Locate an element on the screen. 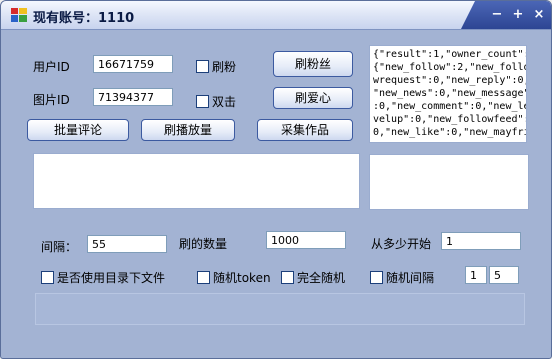 Image resolution: width=552 pixels, height=359 pixels. double-click-checkbox: 双击 is located at coordinates (216, 101).